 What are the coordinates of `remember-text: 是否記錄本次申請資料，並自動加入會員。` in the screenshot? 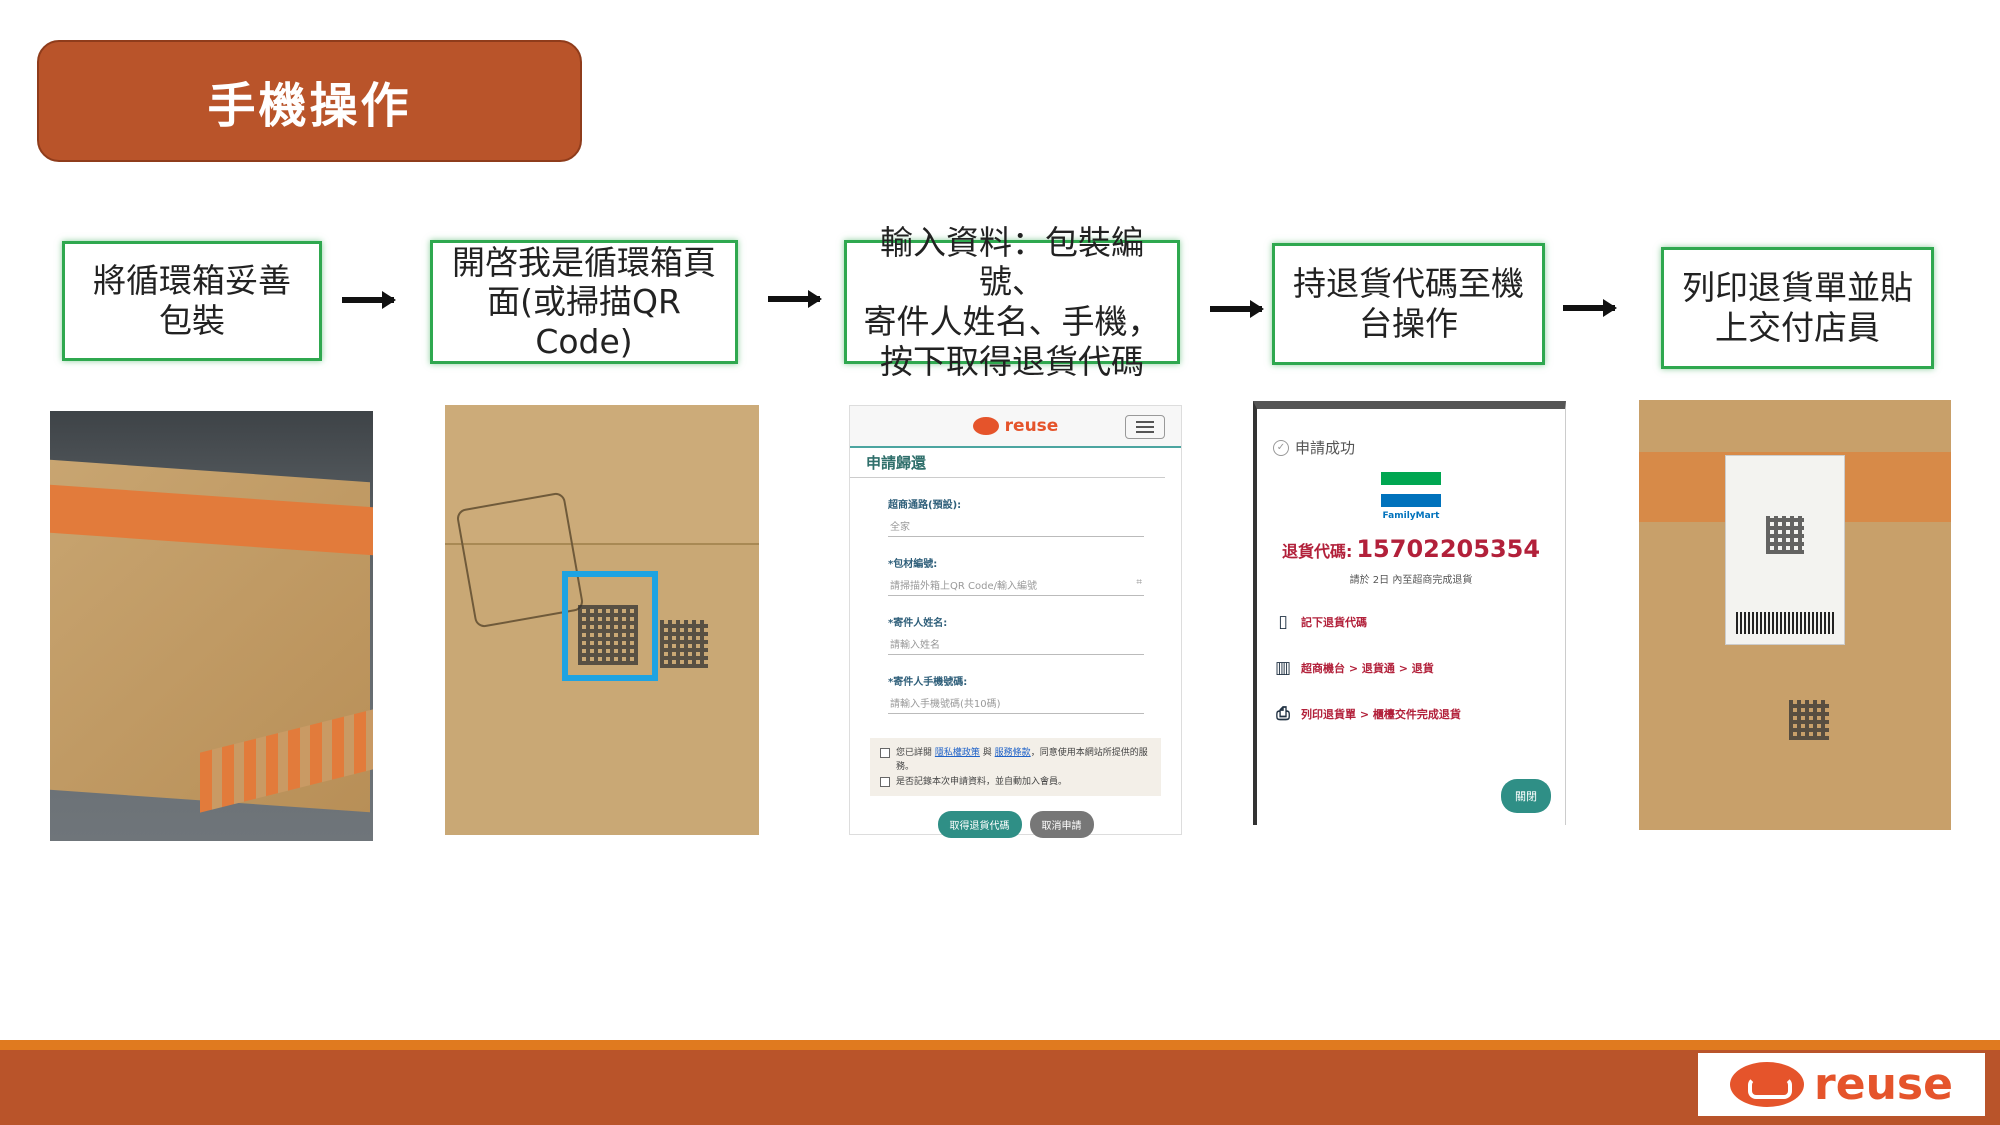 It's located at (982, 781).